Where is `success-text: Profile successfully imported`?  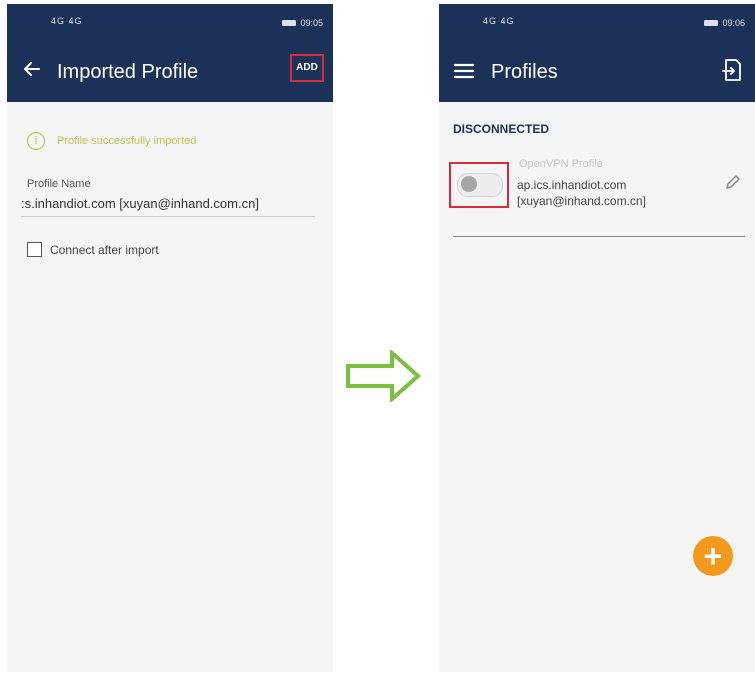 success-text: Profile successfully imported is located at coordinates (127, 141).